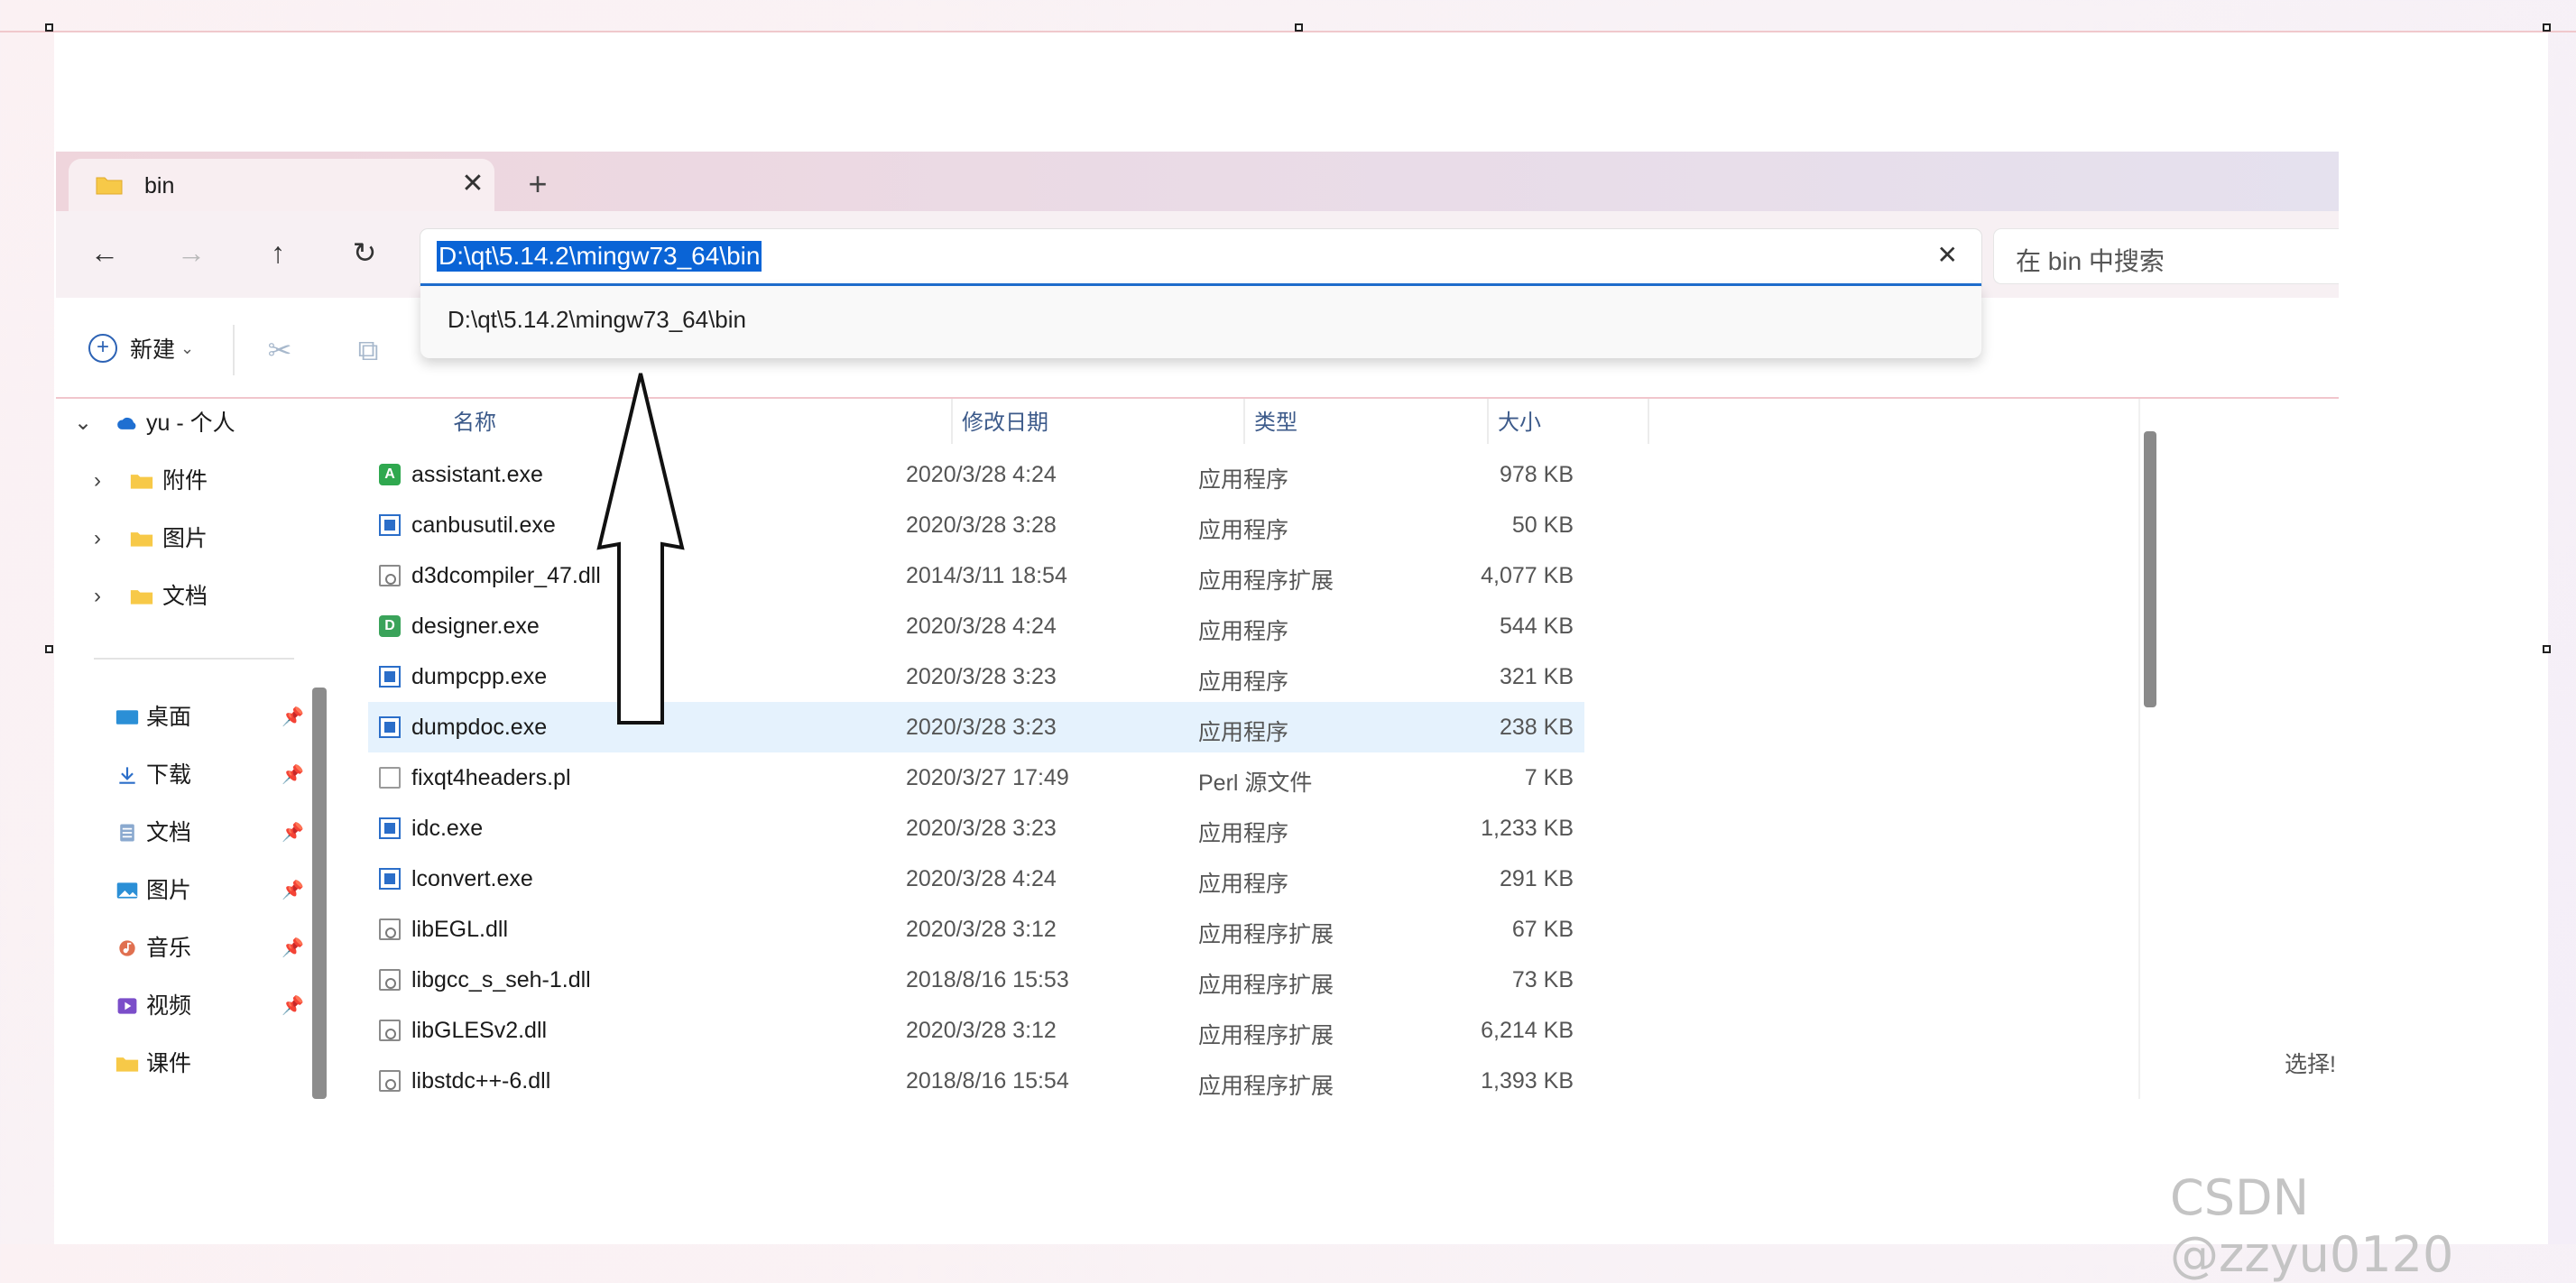 Image resolution: width=2576 pixels, height=1283 pixels. What do you see at coordinates (1200, 322) in the screenshot?
I see `address-suggestion-dropdown: D:\qt\5.14.2\mingw73_64\bin` at bounding box center [1200, 322].